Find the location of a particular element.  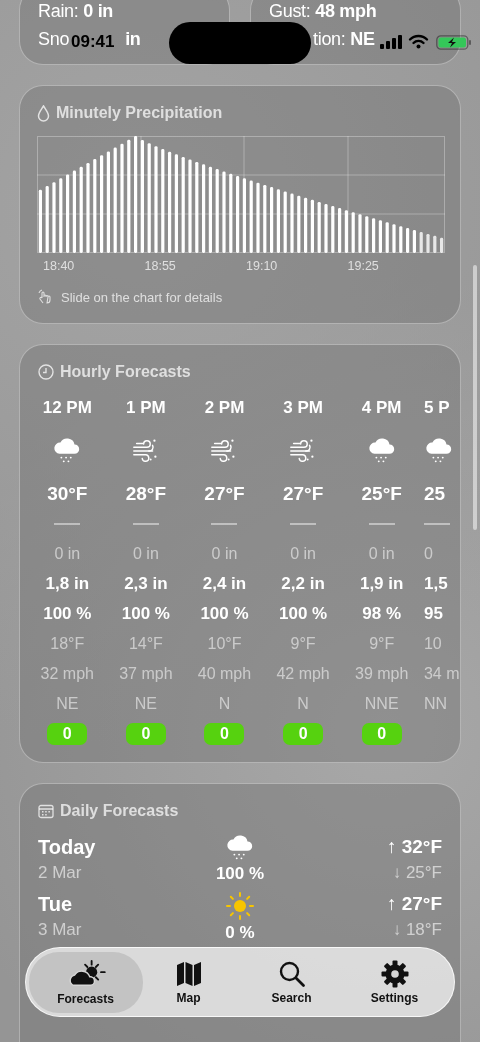

hour-label: 12 PM is located at coordinates (67, 408).